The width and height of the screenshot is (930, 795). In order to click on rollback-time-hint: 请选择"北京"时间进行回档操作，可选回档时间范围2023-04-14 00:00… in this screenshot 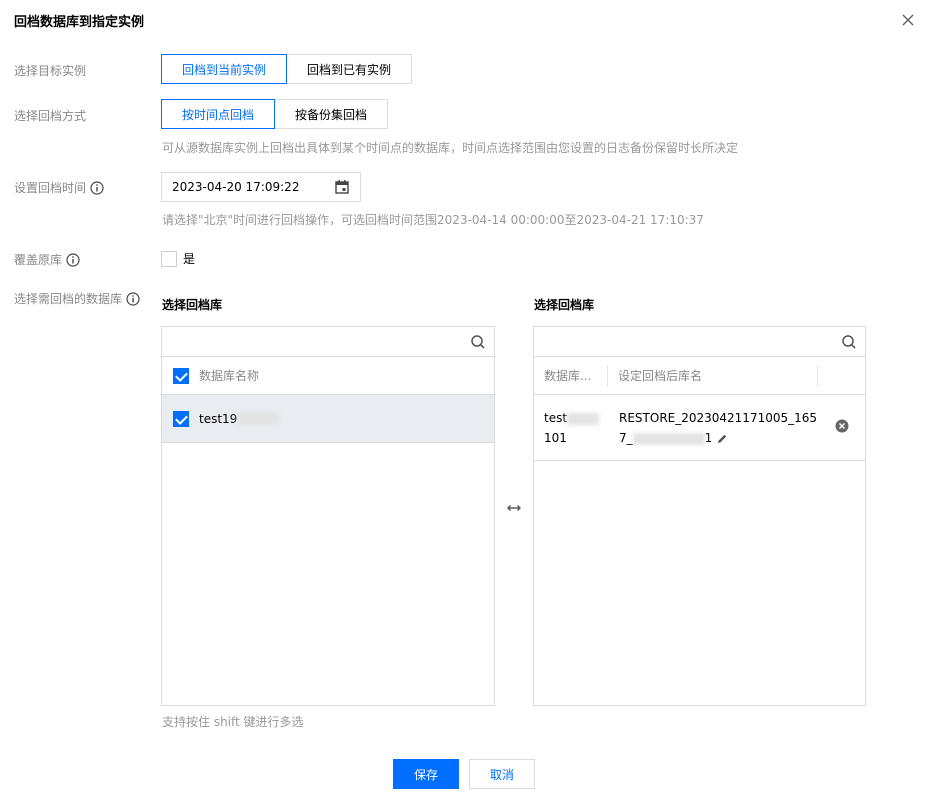, I will do `click(433, 220)`.